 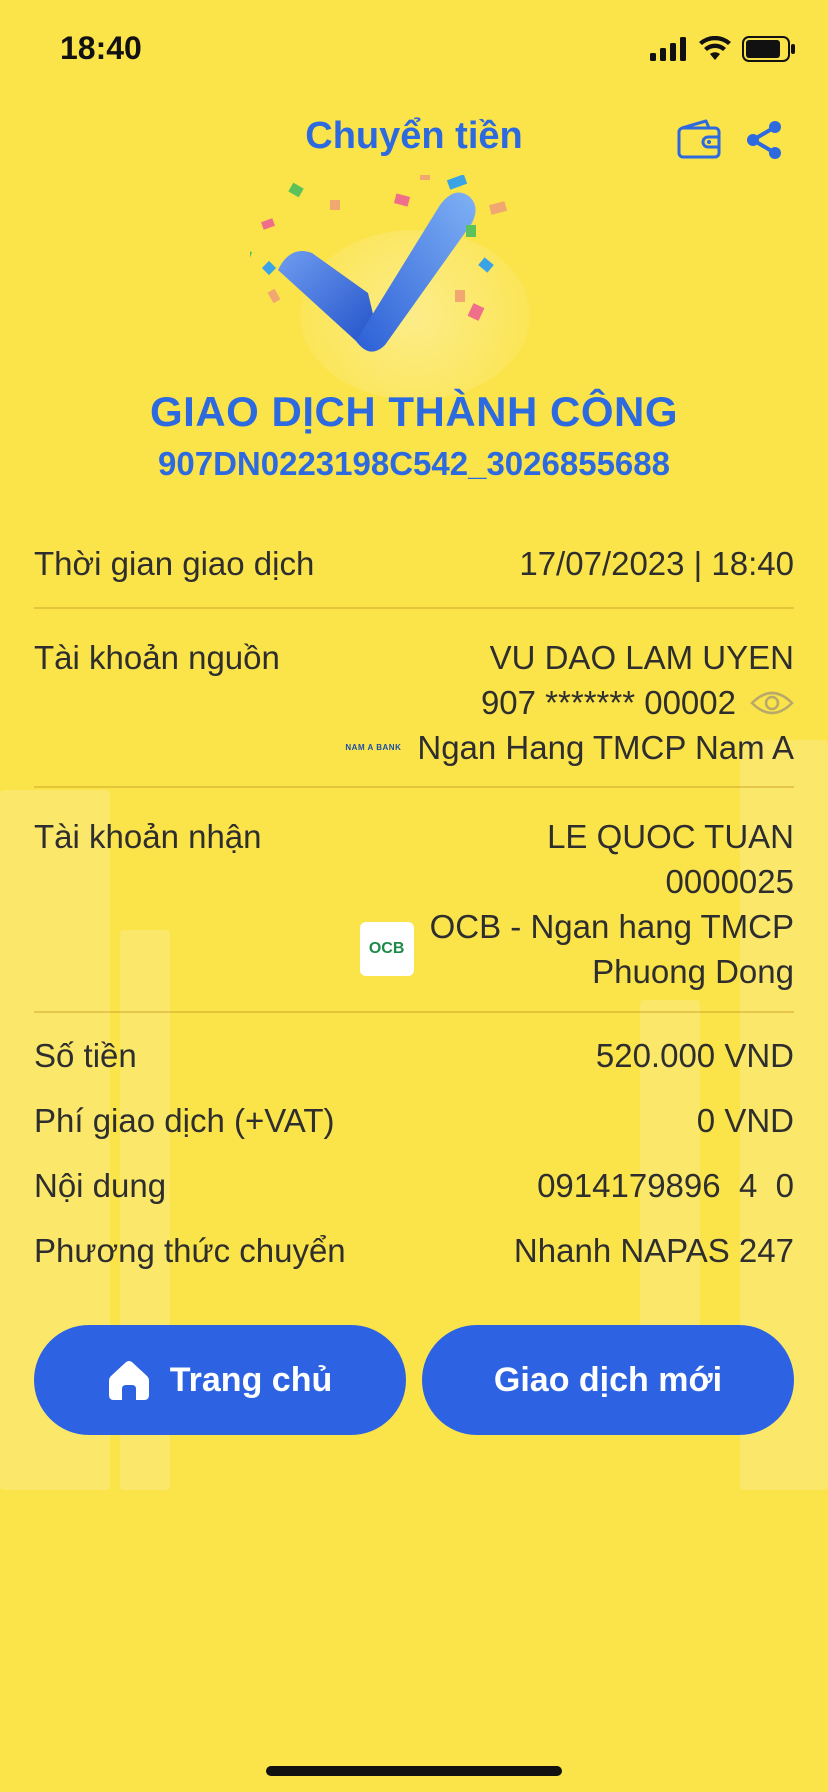 I want to click on share-button, so click(x=764, y=140).